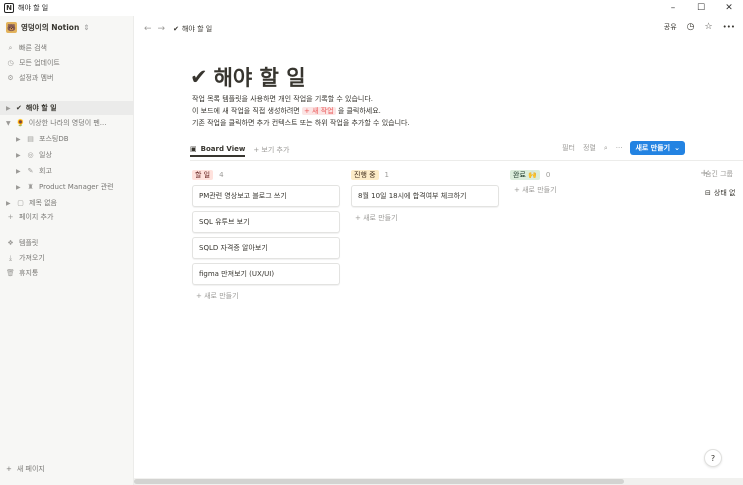 This screenshot has width=743, height=485. Describe the element at coordinates (318, 111) in the screenshot. I see `new-task-inline-tag: + 새 작업` at that location.